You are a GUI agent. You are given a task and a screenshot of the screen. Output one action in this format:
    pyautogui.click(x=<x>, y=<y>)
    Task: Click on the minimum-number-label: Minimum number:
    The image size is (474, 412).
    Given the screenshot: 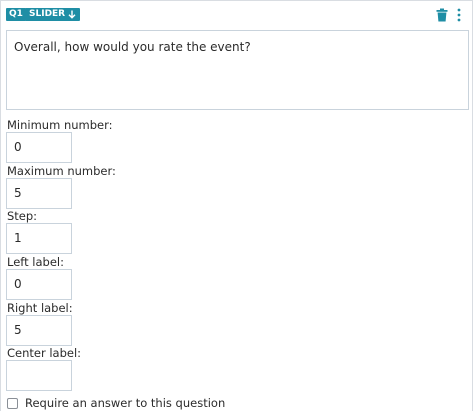 What is the action you would take?
    pyautogui.click(x=60, y=125)
    